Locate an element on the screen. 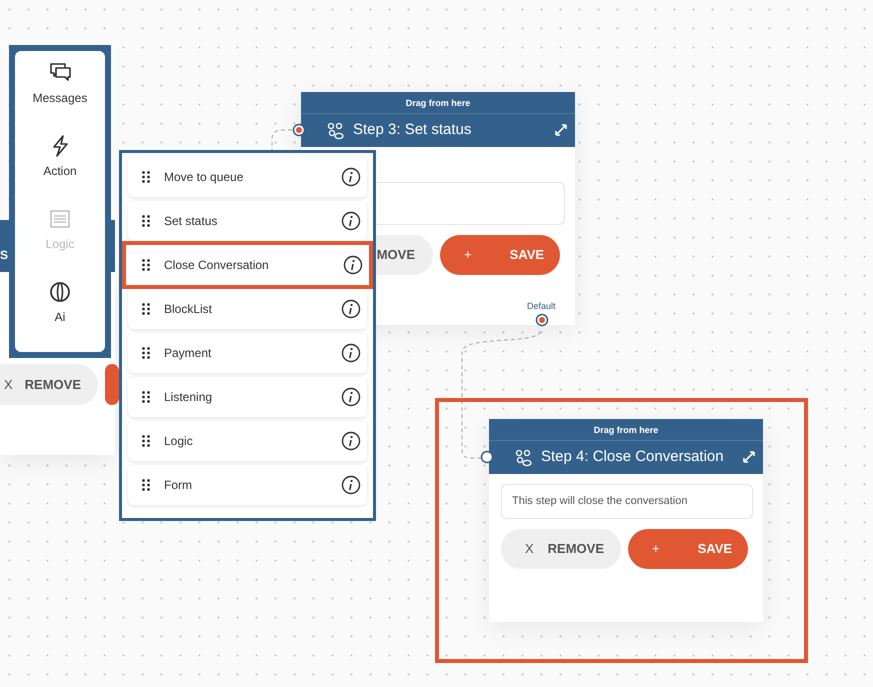 The width and height of the screenshot is (873, 687). node-title: S is located at coordinates (4, 255).